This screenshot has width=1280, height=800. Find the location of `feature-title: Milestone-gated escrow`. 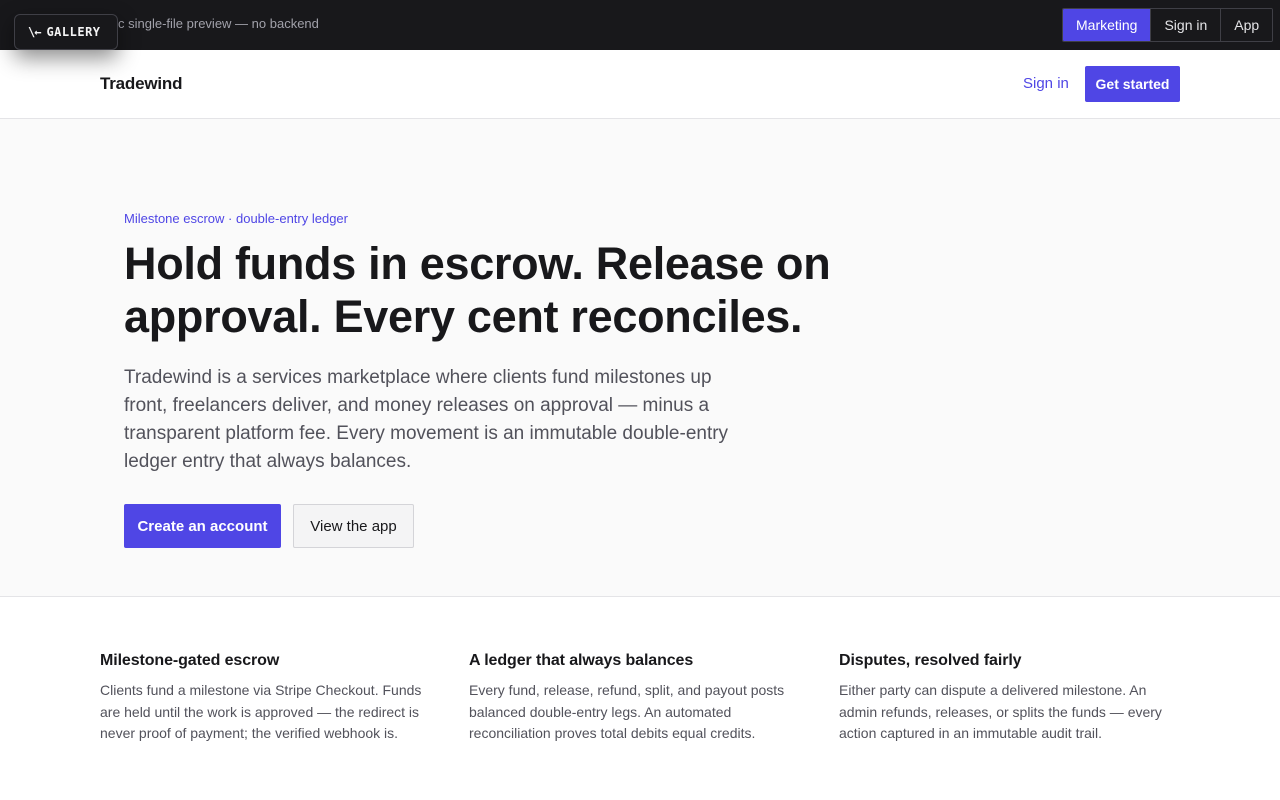

feature-title: Milestone-gated escrow is located at coordinates (190, 660).